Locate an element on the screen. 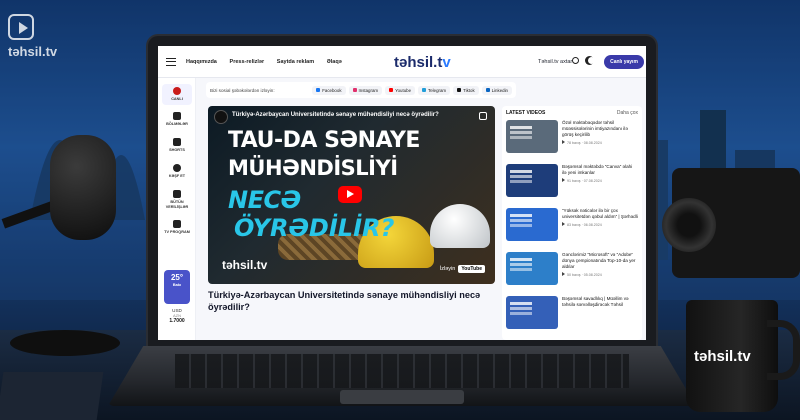 The image size is (800, 420). logo-main: təhsil.t is located at coordinates (418, 62).